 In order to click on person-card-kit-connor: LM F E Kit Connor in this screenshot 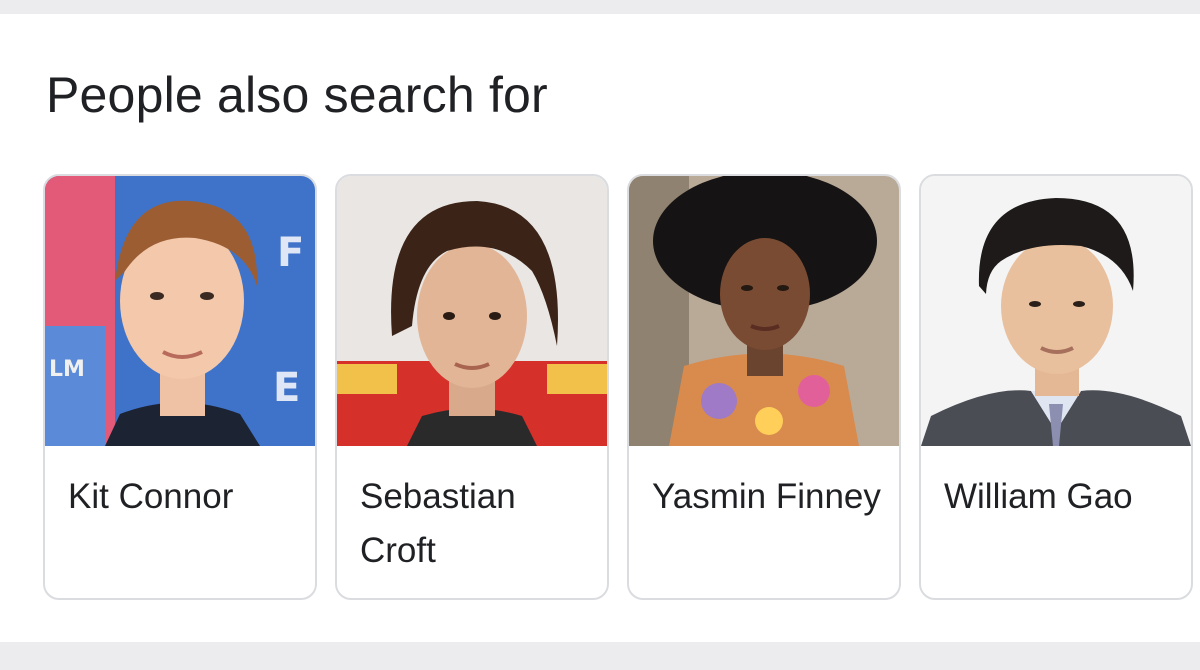, I will do `click(180, 387)`.